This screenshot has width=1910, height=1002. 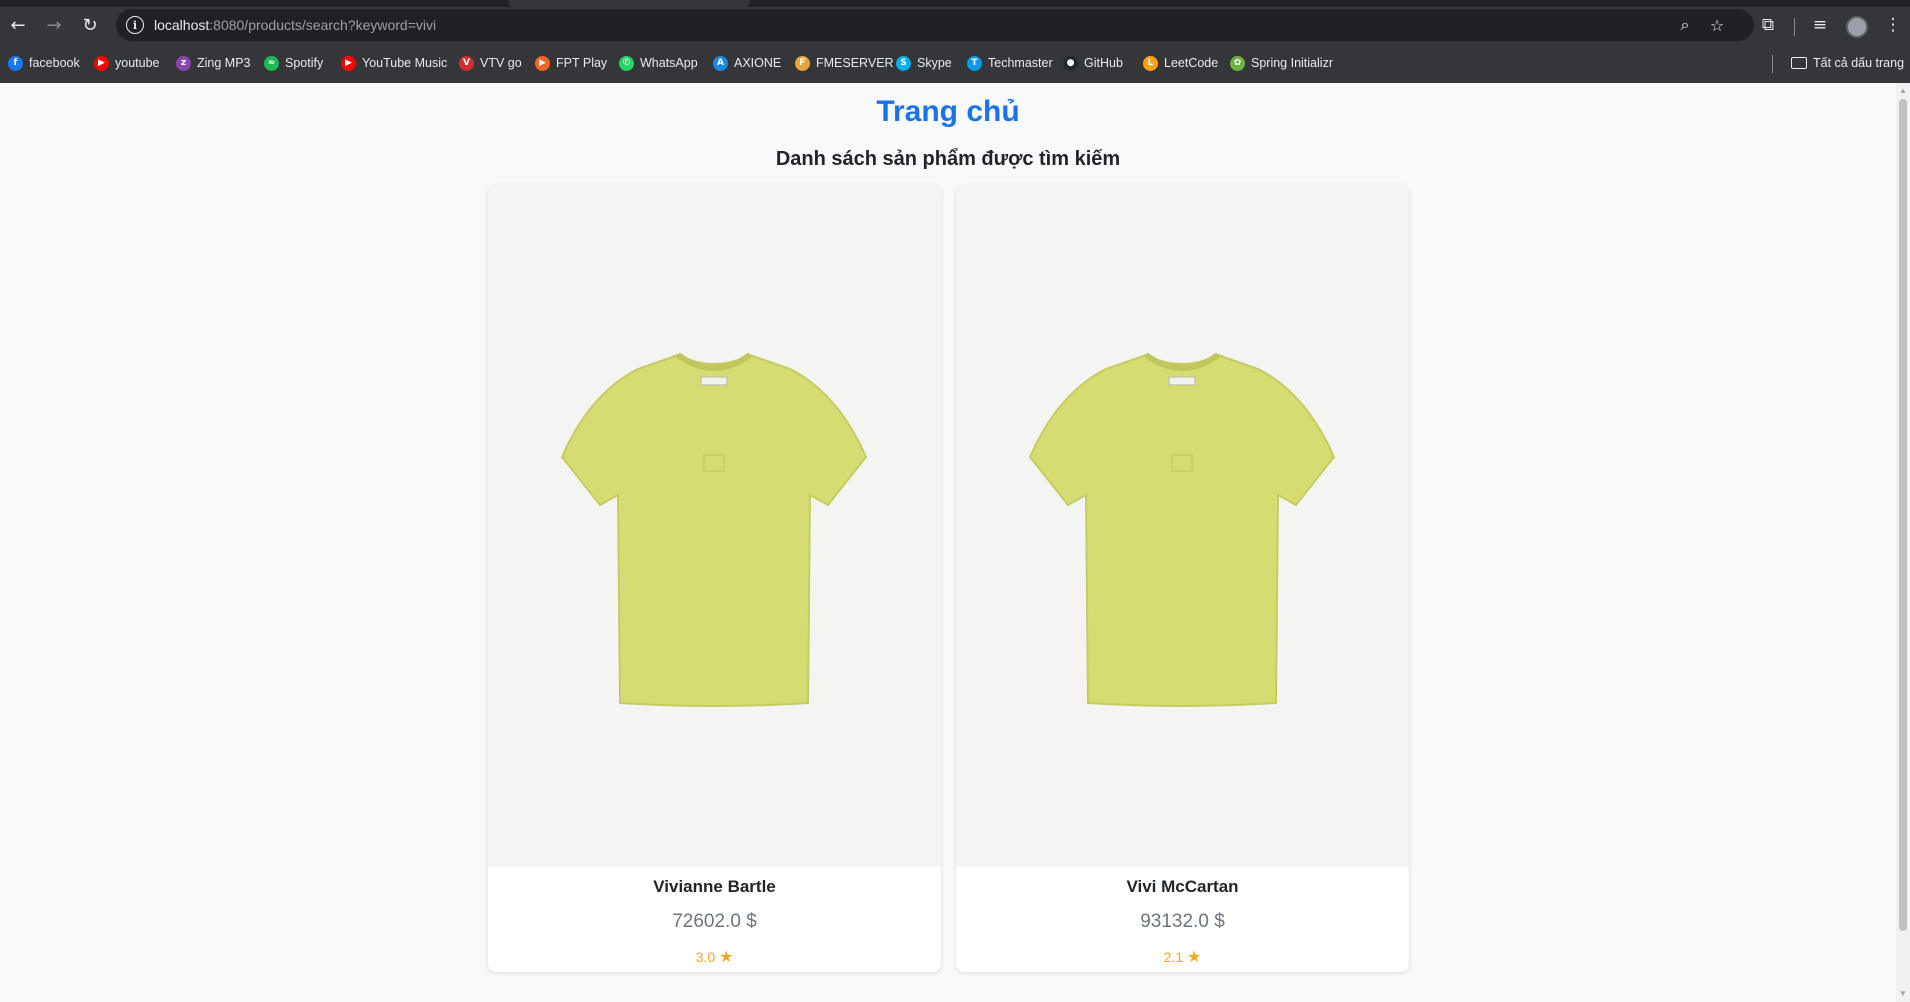 I want to click on bookmark-item: f facebook, so click(x=44, y=63).